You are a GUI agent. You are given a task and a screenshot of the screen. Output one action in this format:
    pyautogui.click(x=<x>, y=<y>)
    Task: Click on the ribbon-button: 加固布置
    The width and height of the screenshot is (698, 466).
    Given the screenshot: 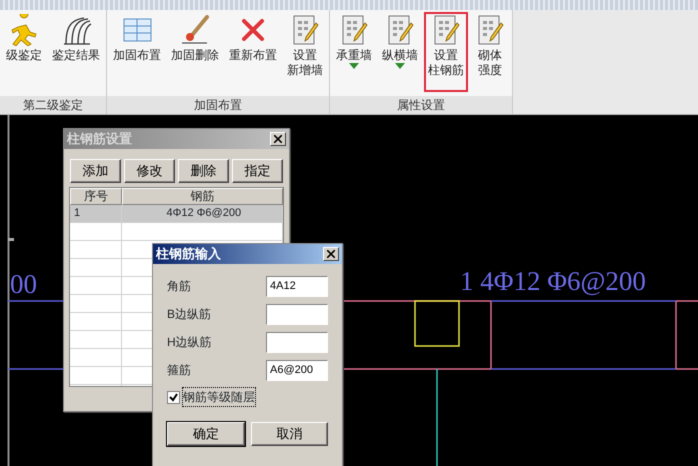 What is the action you would take?
    pyautogui.click(x=137, y=52)
    